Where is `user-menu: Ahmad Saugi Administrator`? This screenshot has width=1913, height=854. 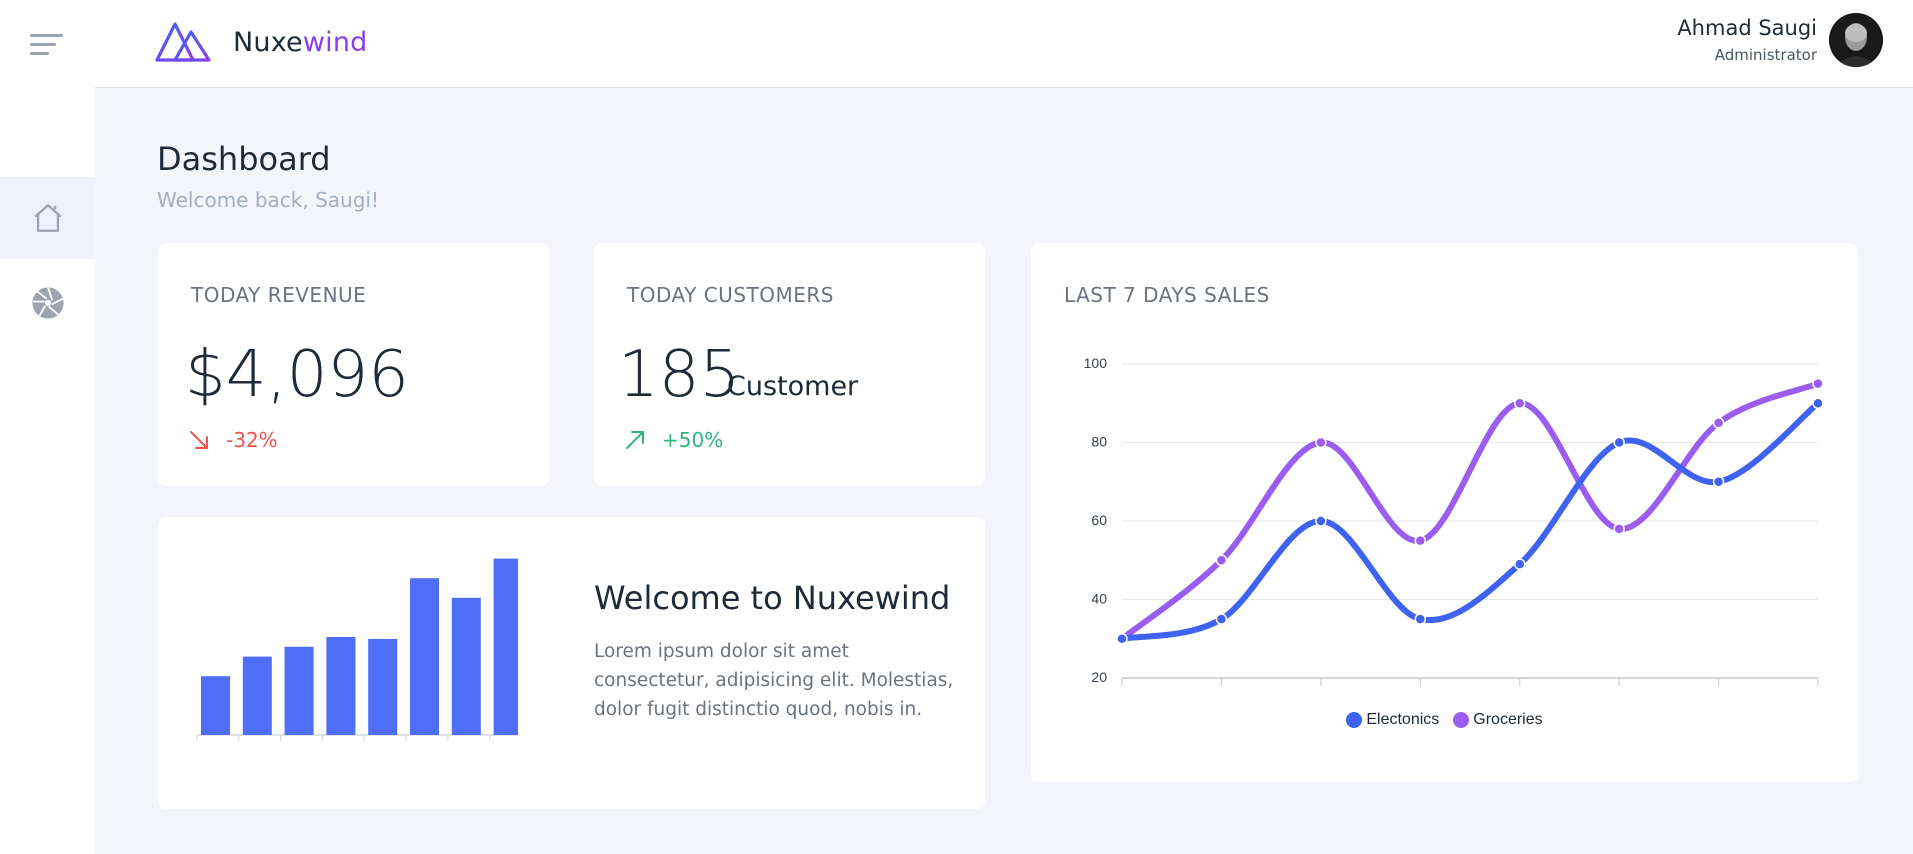
user-menu: Ahmad Saugi Administrator is located at coordinates (1780, 40).